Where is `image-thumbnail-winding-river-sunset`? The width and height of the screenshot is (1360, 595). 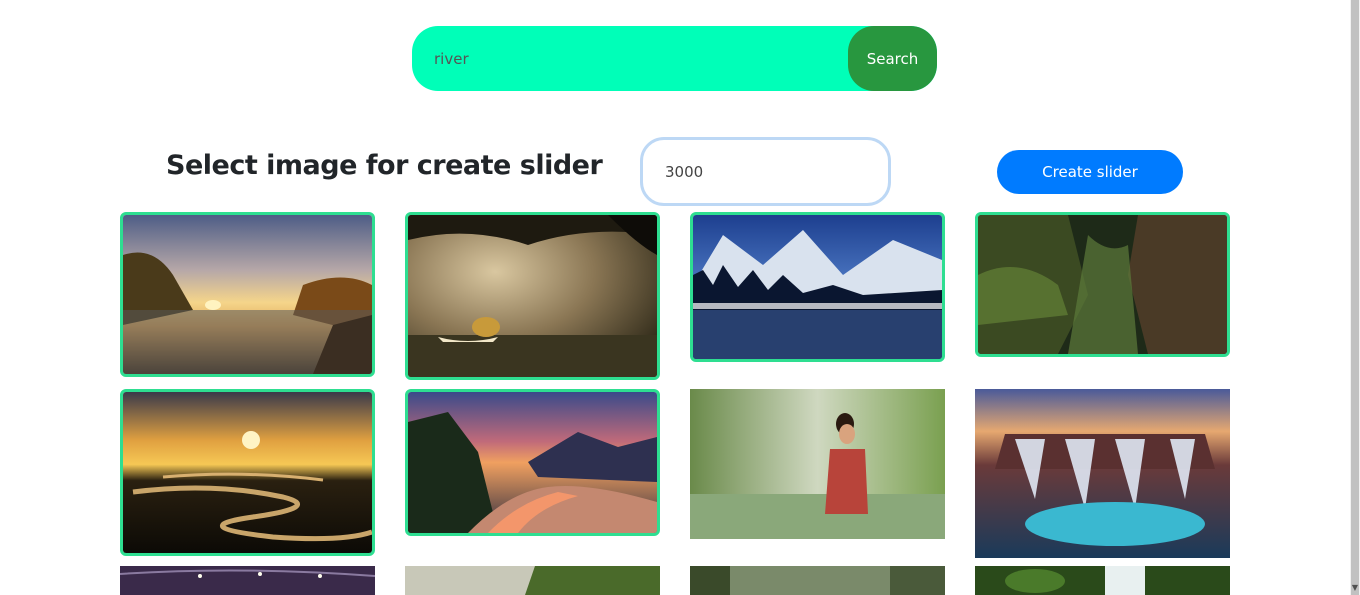 image-thumbnail-winding-river-sunset is located at coordinates (247, 472).